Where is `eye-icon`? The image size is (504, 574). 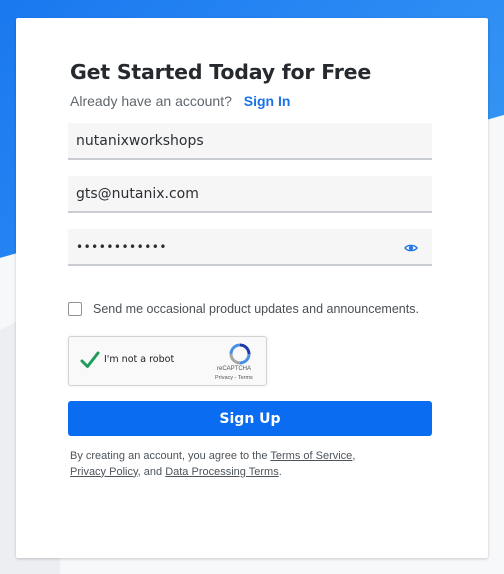
eye-icon is located at coordinates (411, 248).